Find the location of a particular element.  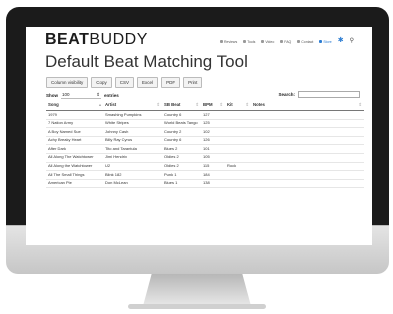

monitor-base is located at coordinates (197, 306).